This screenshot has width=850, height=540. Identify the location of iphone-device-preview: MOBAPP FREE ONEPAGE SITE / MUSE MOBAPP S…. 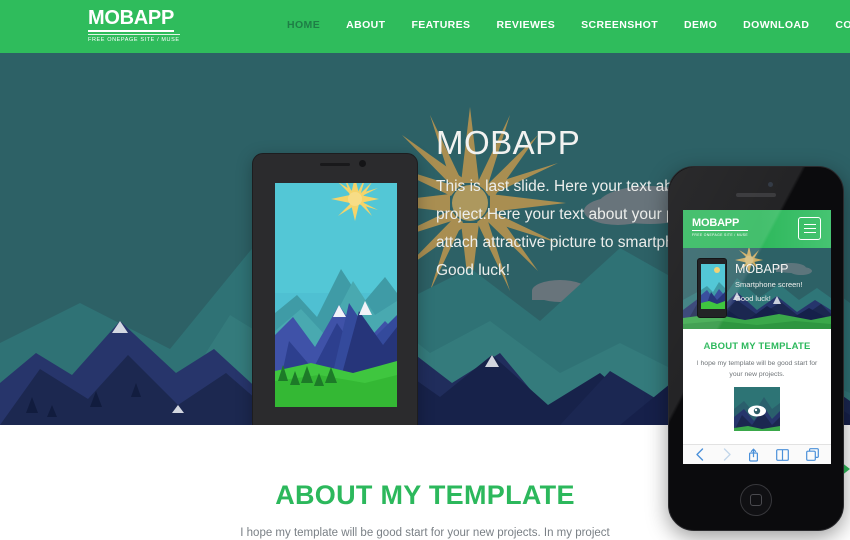
(756, 349).